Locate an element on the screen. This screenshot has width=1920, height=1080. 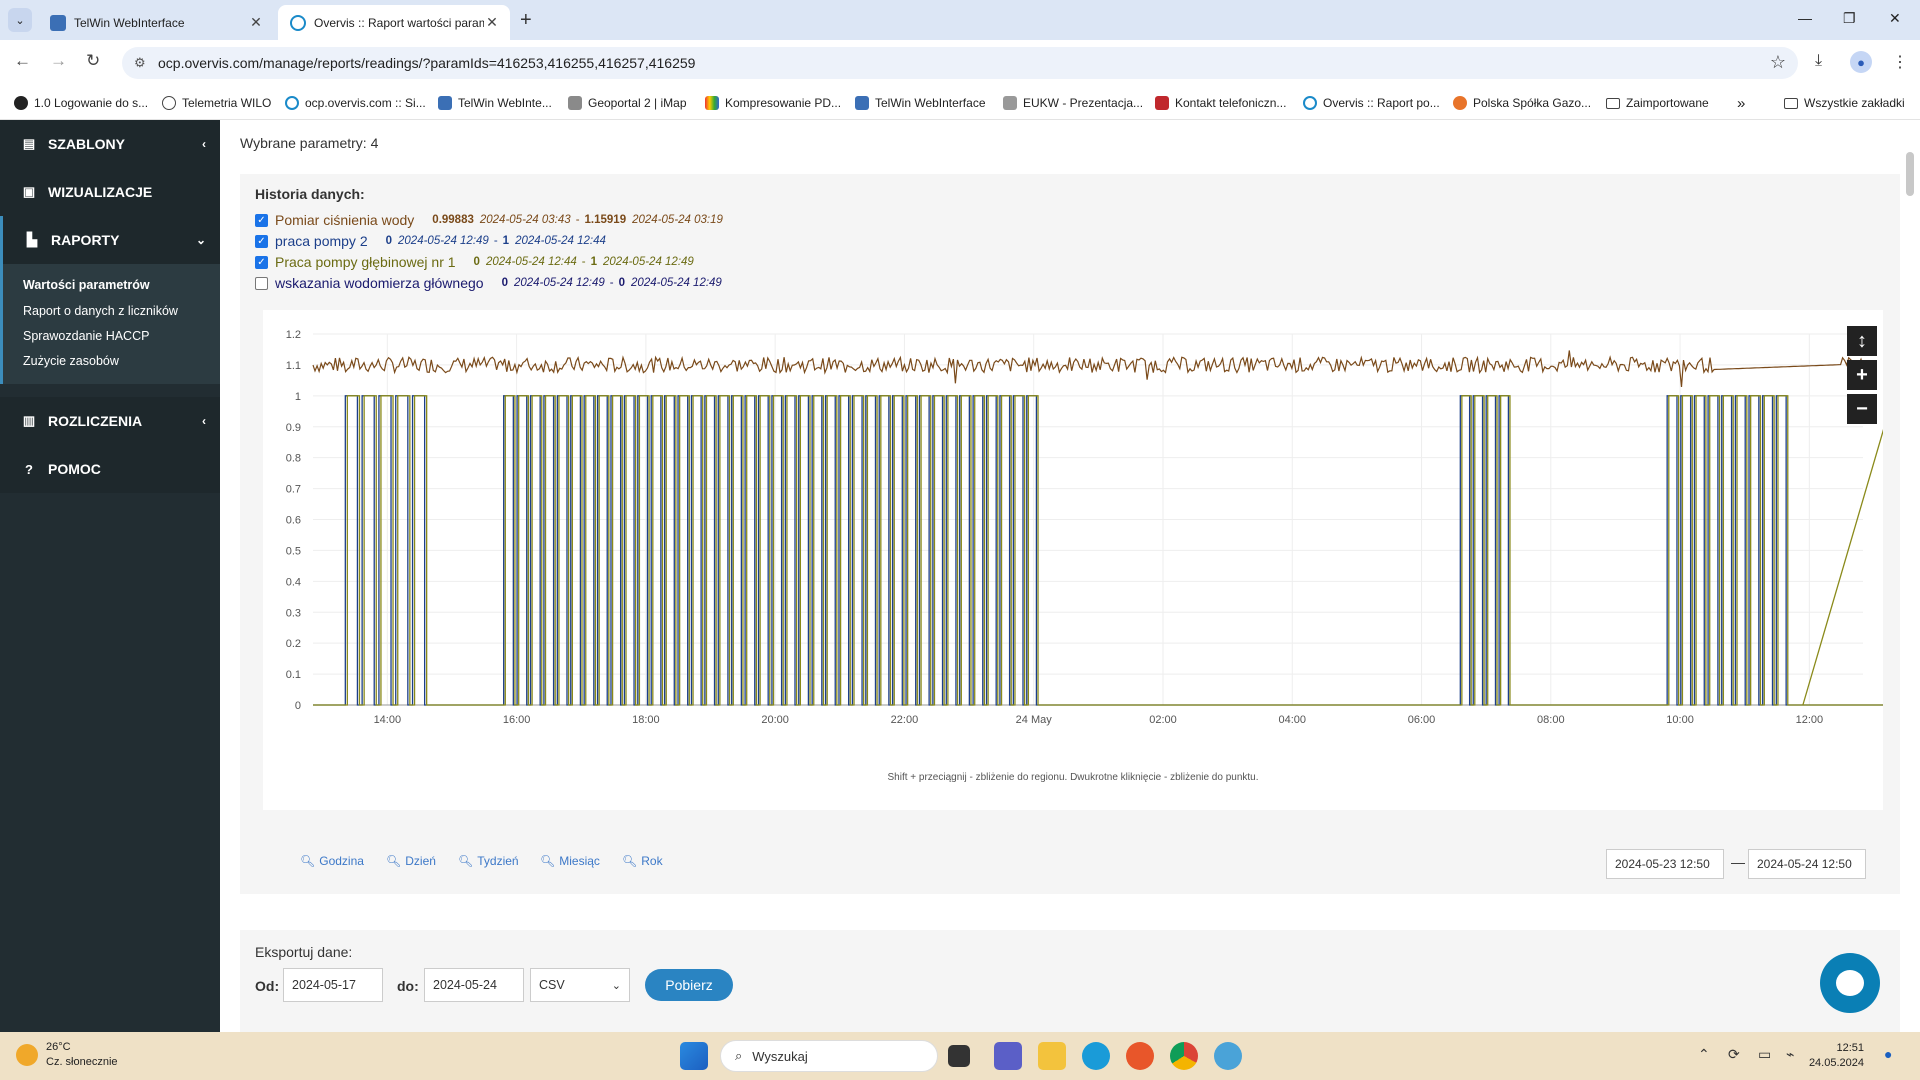
network-icon: ⌁ is located at coordinates (1790, 1054).